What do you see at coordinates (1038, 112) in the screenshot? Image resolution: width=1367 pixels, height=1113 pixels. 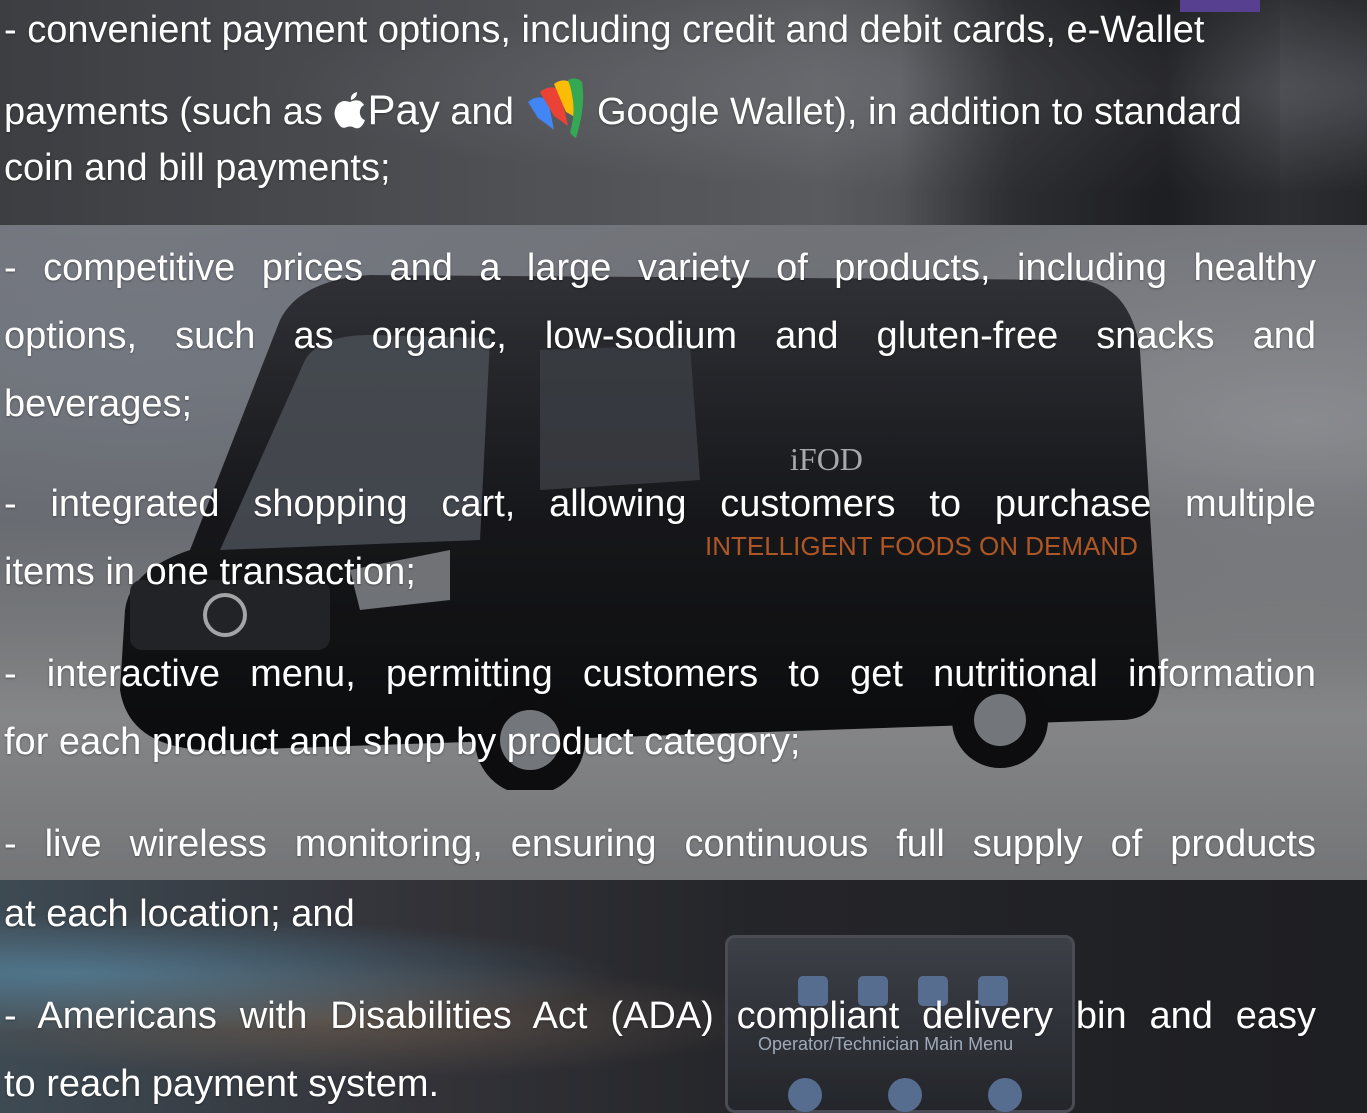 I see `payments-after-text: ), in addition to standard` at bounding box center [1038, 112].